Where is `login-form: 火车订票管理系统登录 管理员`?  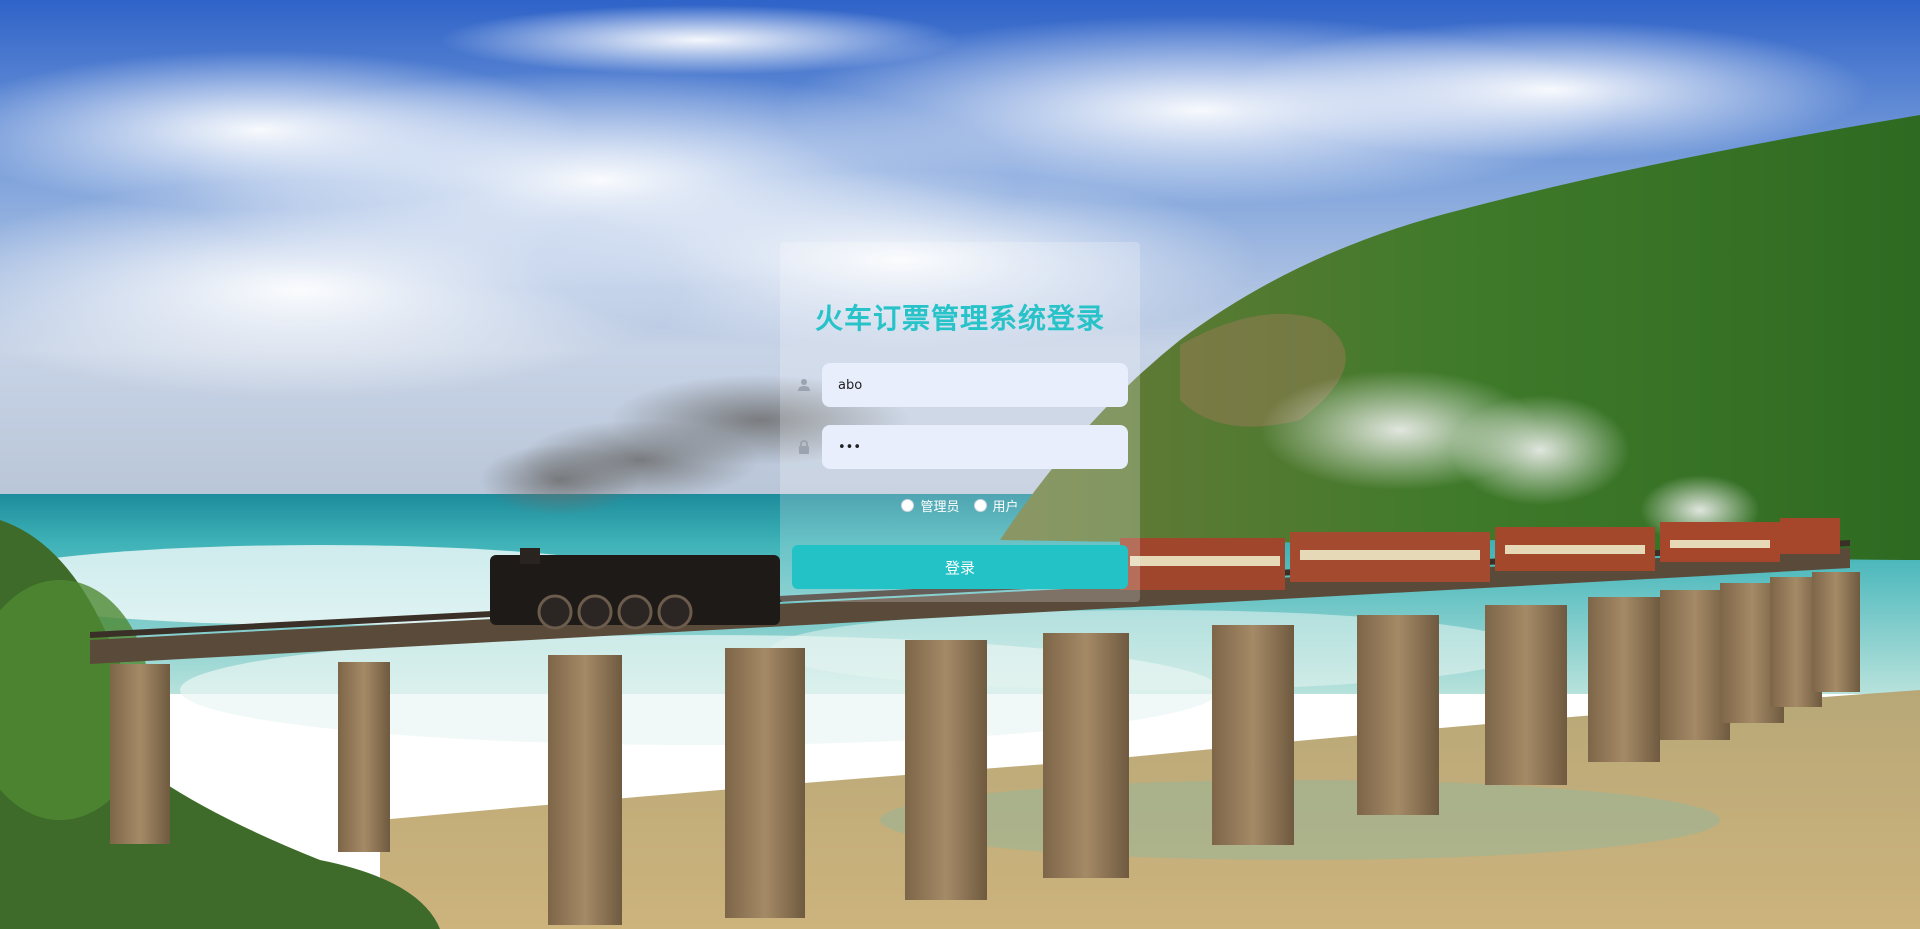 login-form: 火车订票管理系统登录 管理员 is located at coordinates (960, 422).